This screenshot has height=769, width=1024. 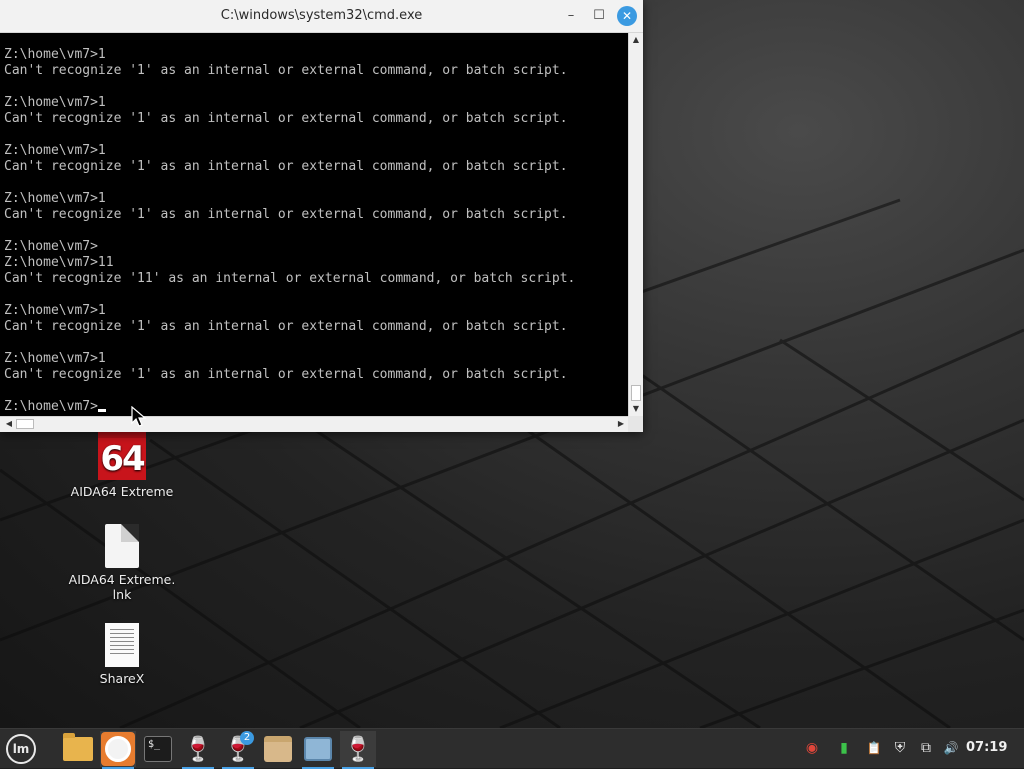 I want to click on volume-icon: 🔊, so click(x=951, y=748).